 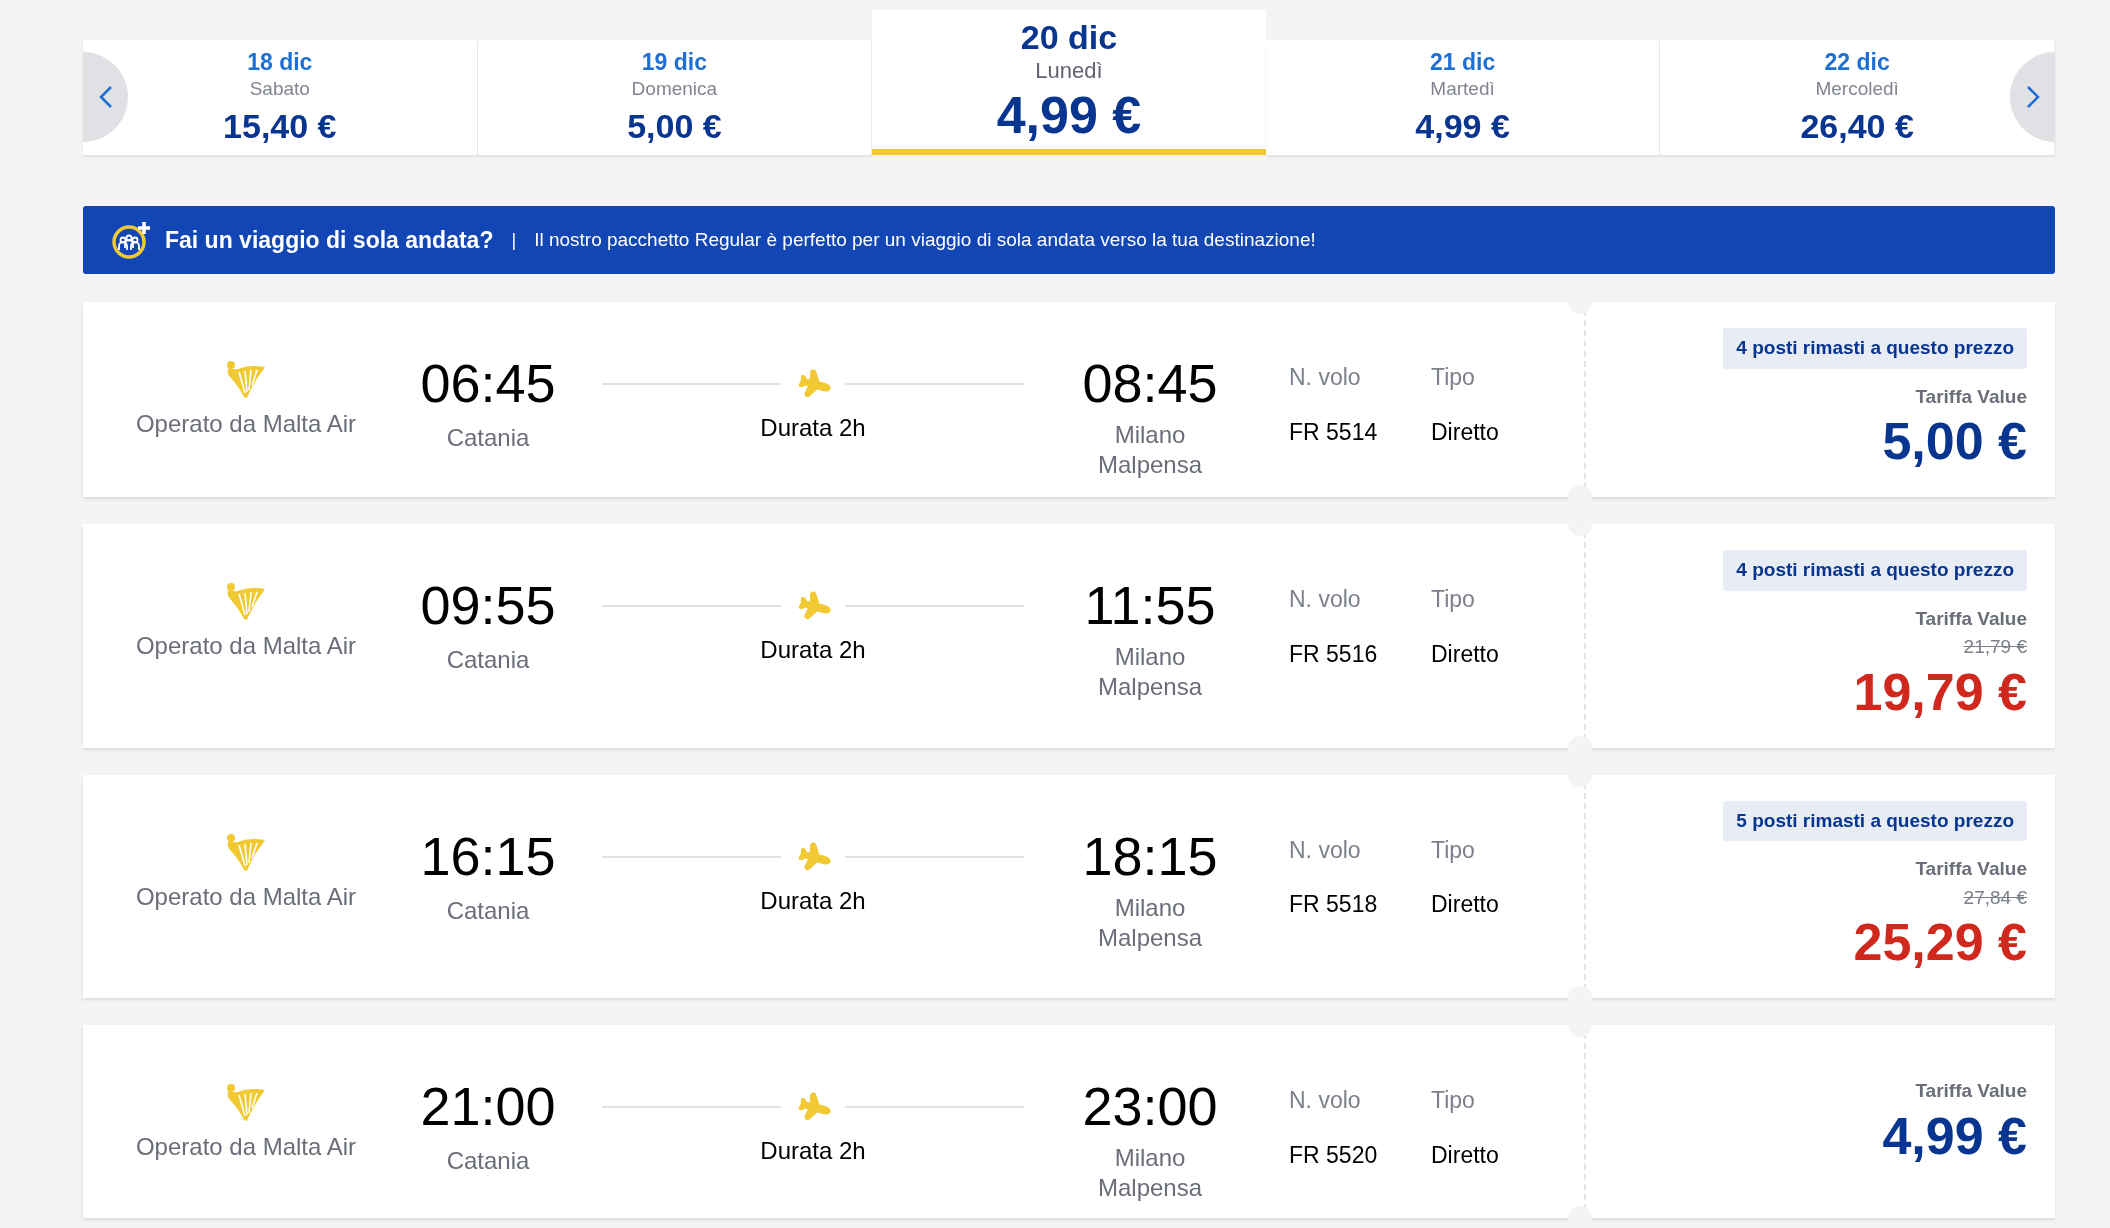 I want to click on flight-number: FR 5514, so click(x=1334, y=432).